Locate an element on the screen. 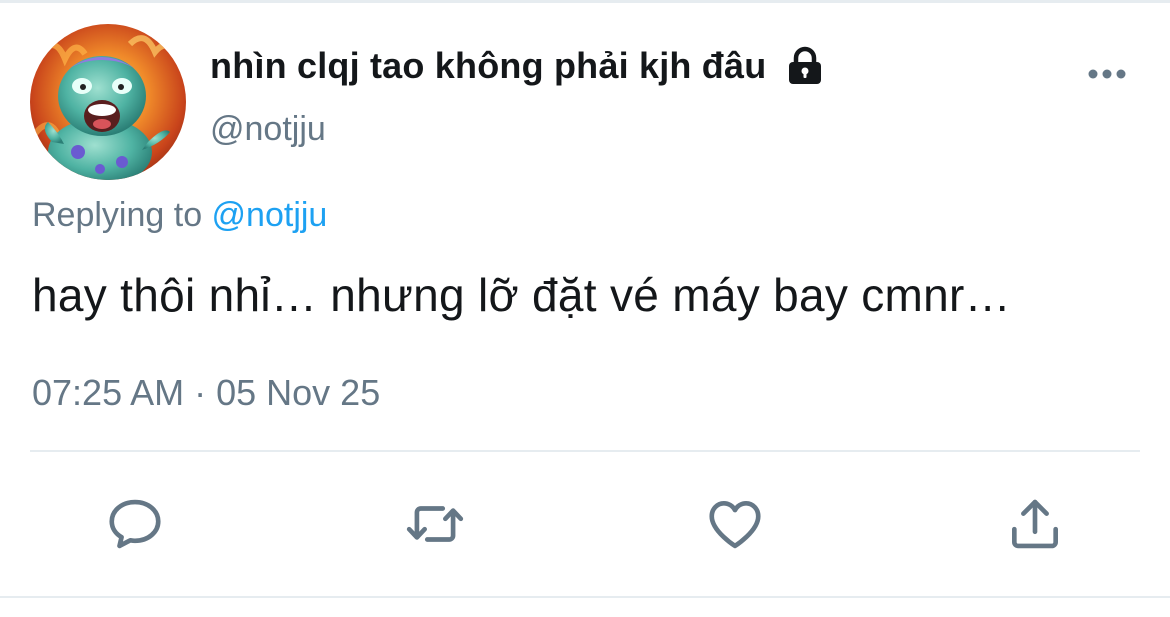 This screenshot has height=617, width=1170. heart-icon is located at coordinates (735, 525).